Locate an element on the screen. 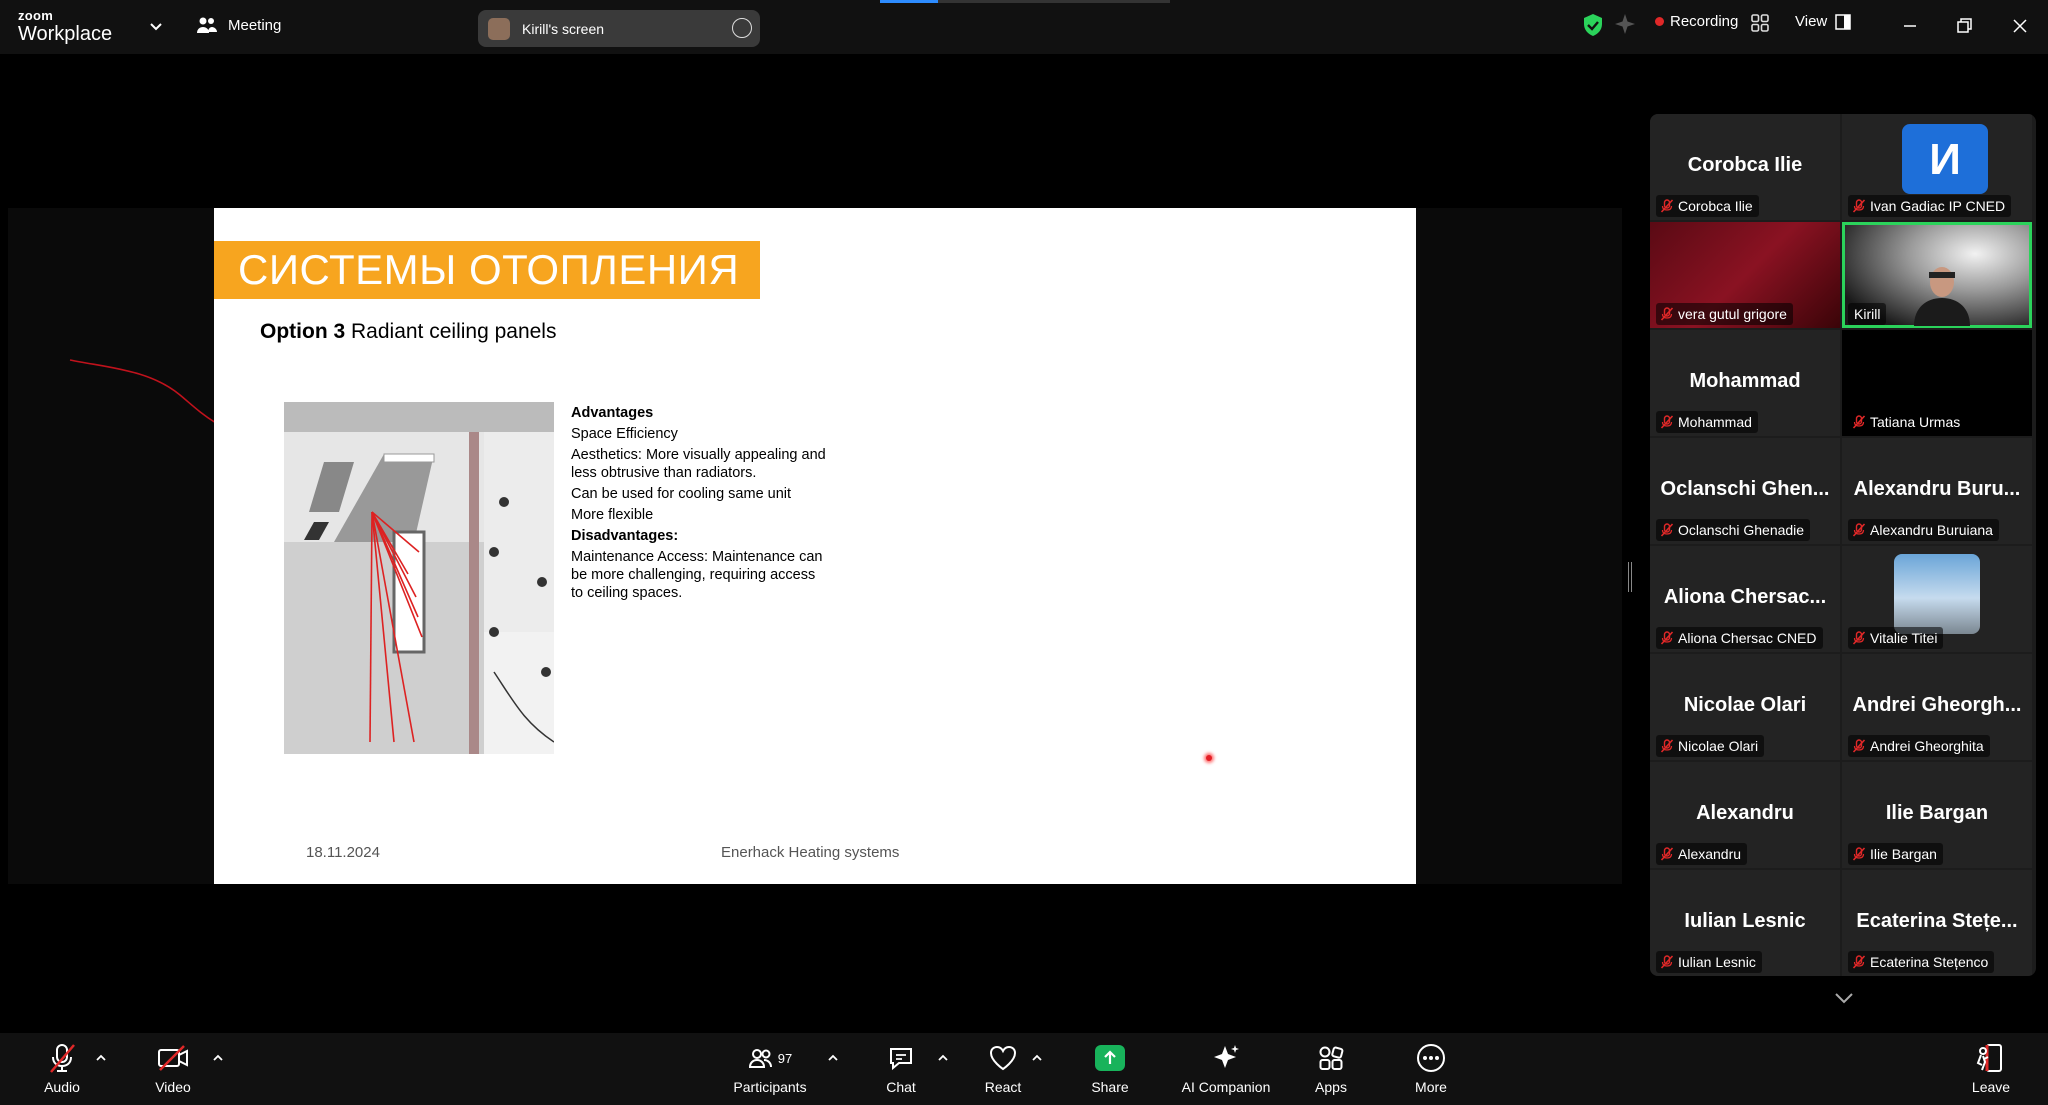  view-label: View is located at coordinates (1811, 21).